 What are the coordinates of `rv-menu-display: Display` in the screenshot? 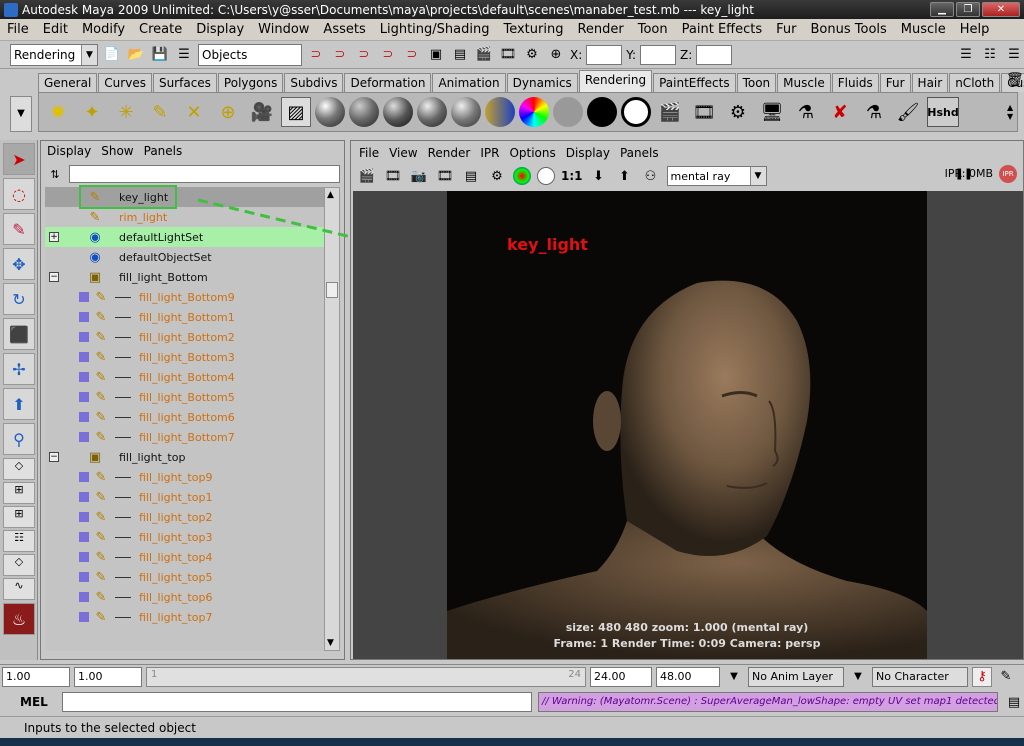 It's located at (588, 153).